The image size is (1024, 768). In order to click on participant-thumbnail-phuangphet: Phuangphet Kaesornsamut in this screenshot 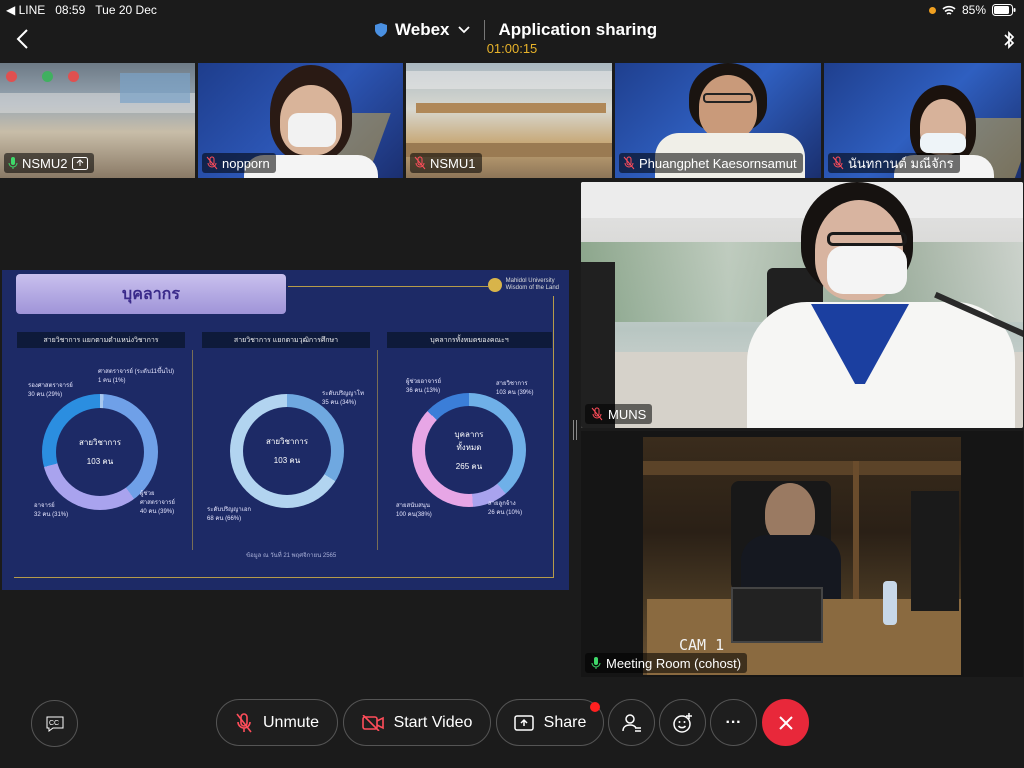, I will do `click(718, 120)`.